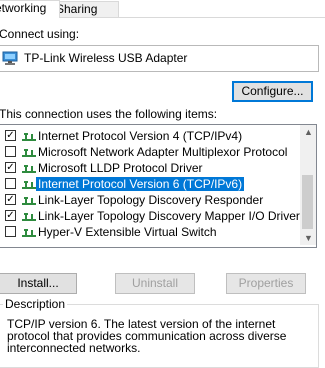  Describe the element at coordinates (307, 202) in the screenshot. I see `scrollbar-thumb` at that location.